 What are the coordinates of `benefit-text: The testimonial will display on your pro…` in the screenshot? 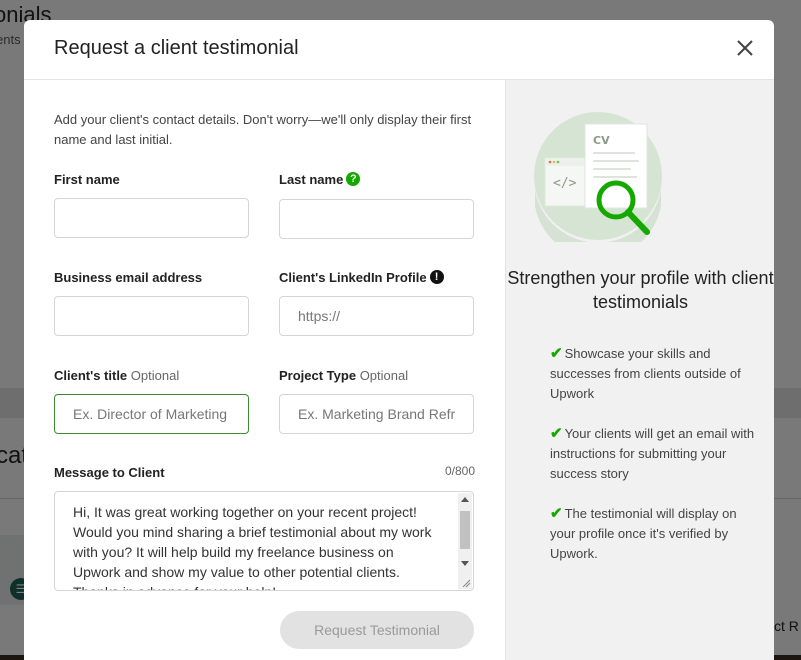 It's located at (643, 533).